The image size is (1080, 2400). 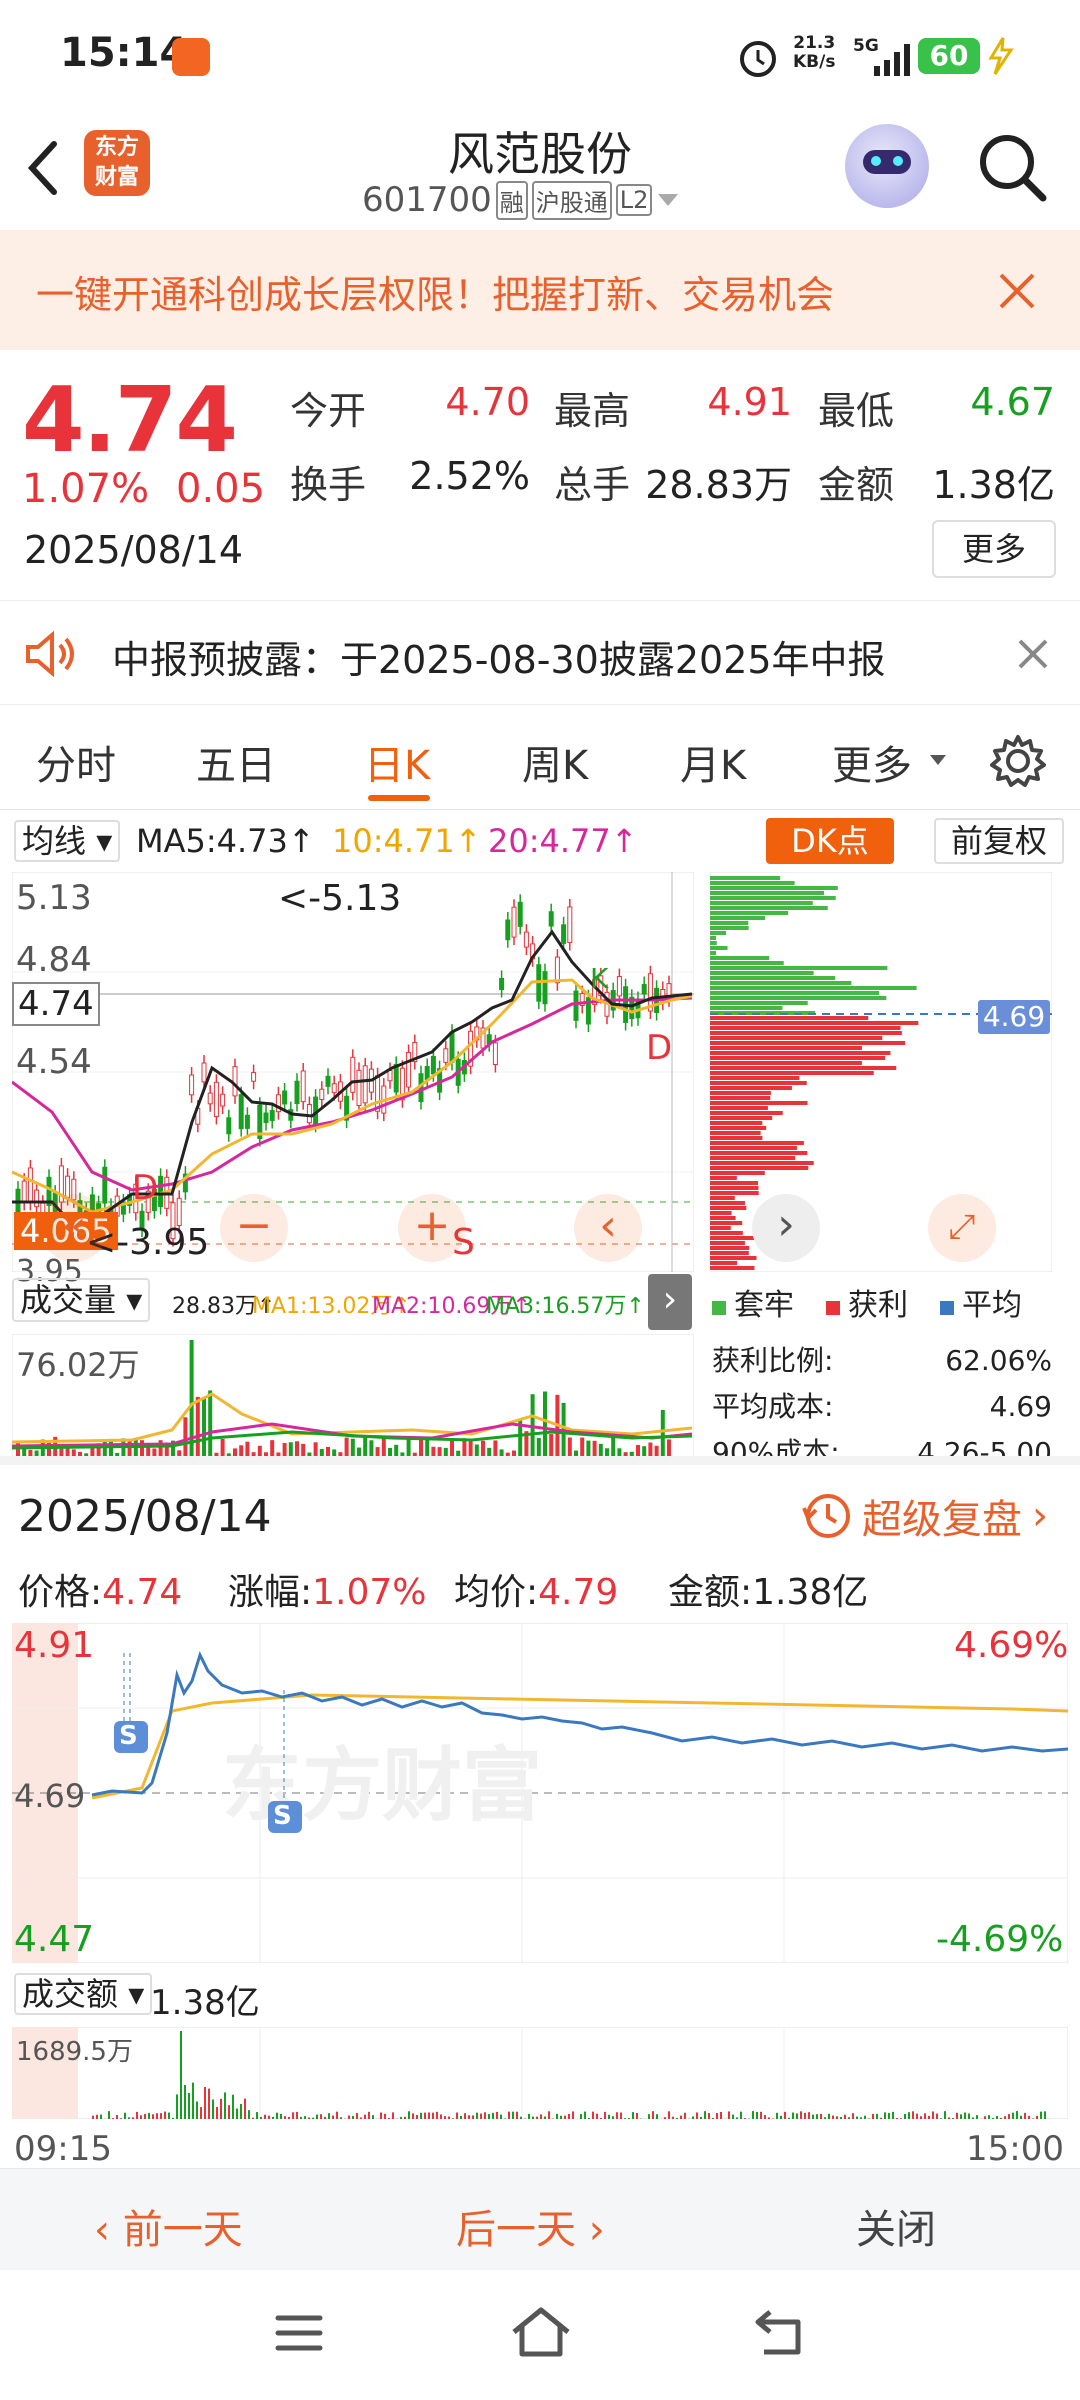 I want to click on history-icon, so click(x=826, y=1516).